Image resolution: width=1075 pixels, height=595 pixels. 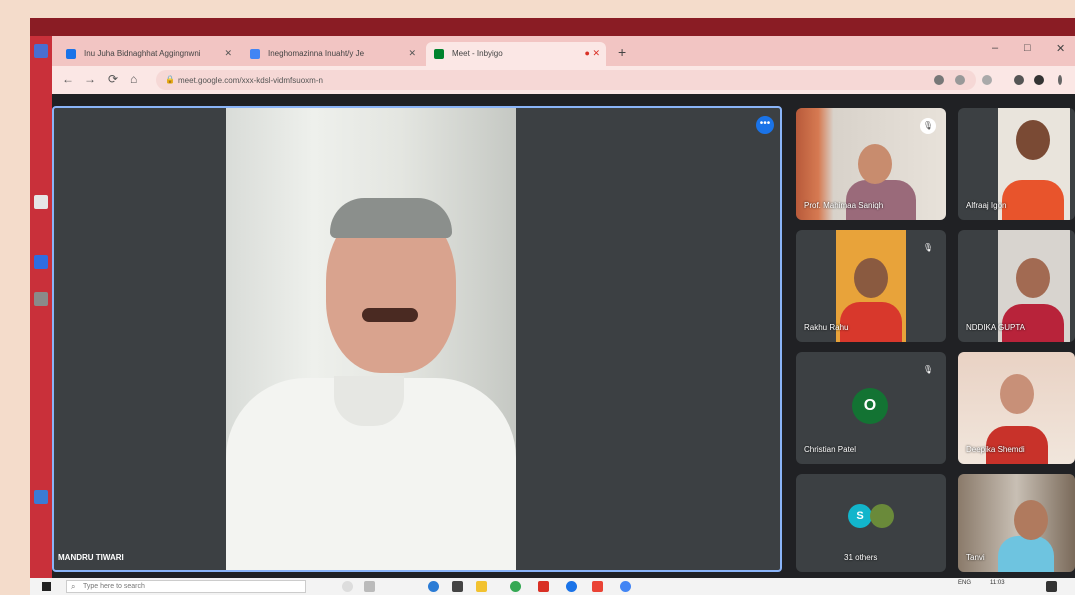 What do you see at coordinates (960, 80) in the screenshot?
I see `bookmark-star-icon` at bounding box center [960, 80].